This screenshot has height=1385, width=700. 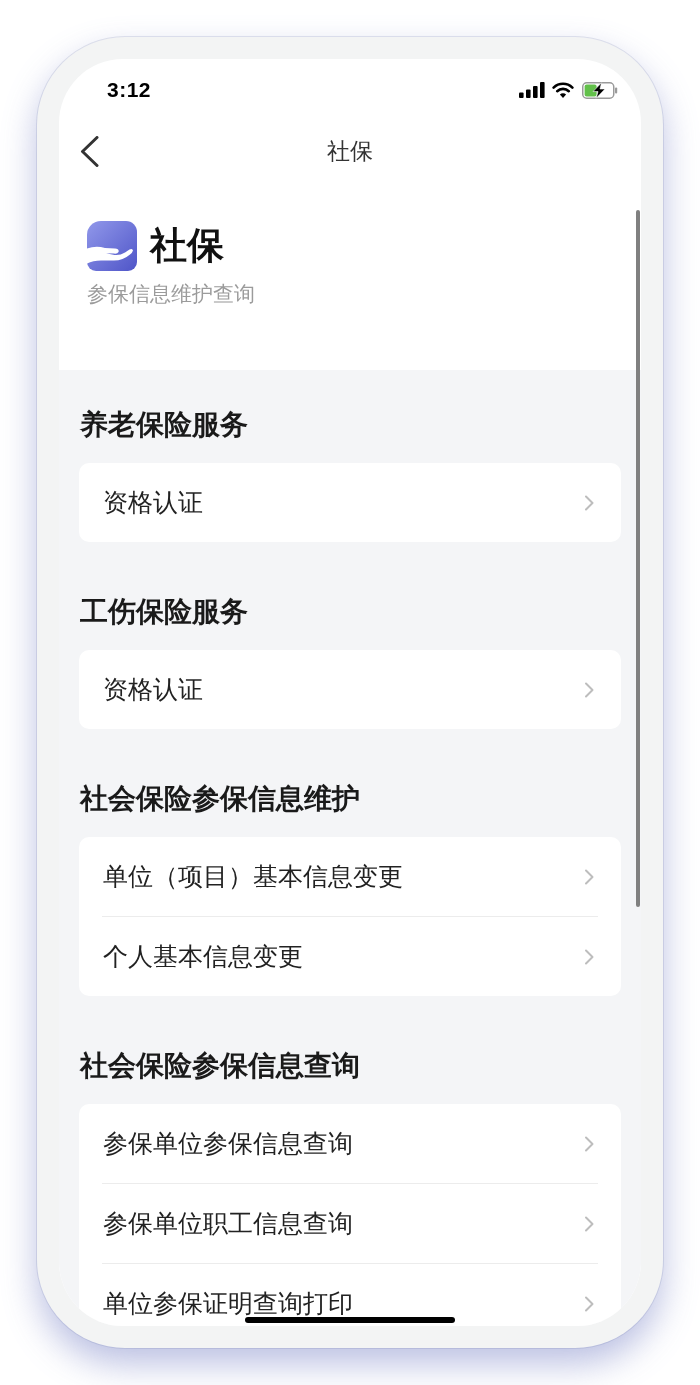 What do you see at coordinates (350, 1143) in the screenshot?
I see `list-item: 参保单位参保信息查询` at bounding box center [350, 1143].